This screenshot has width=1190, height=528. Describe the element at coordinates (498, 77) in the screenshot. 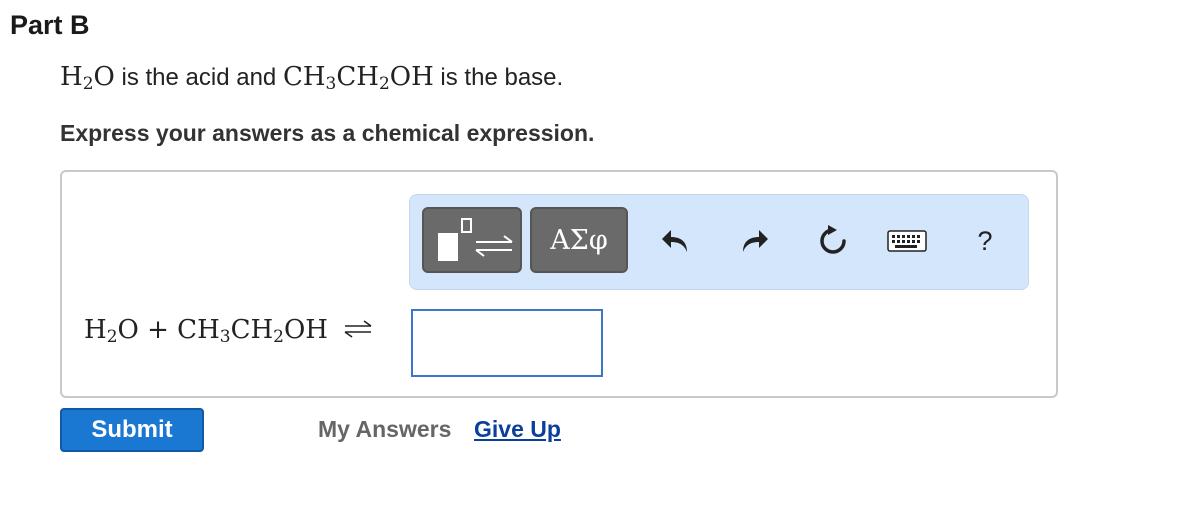

I see `statement-end-text: is the base.` at that location.